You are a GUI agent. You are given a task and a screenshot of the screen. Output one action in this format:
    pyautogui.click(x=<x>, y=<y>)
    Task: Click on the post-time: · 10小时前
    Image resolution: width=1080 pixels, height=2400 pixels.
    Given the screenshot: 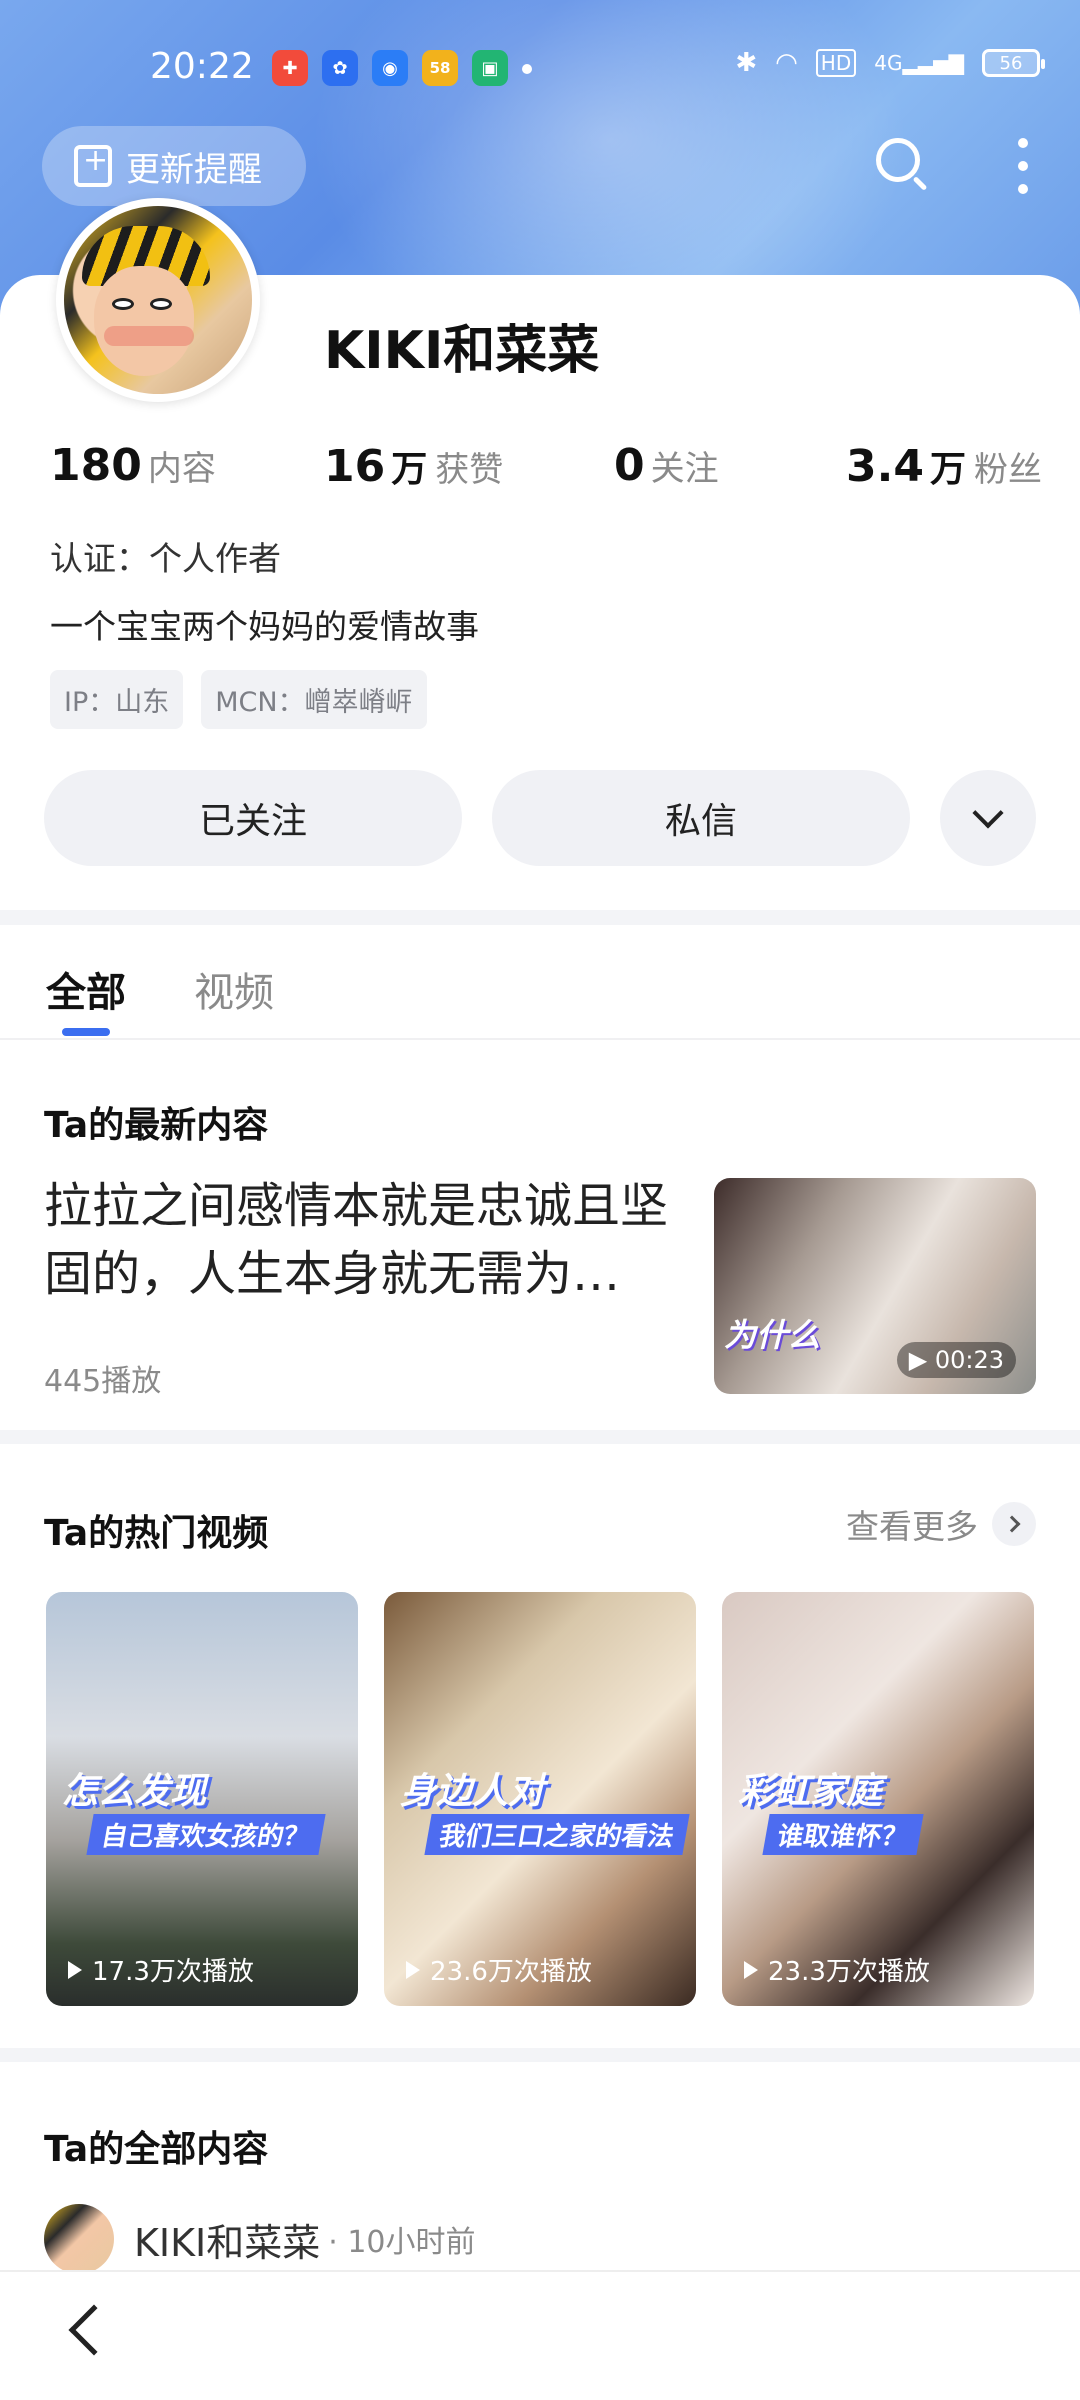 What is the action you would take?
    pyautogui.click(x=402, y=2242)
    